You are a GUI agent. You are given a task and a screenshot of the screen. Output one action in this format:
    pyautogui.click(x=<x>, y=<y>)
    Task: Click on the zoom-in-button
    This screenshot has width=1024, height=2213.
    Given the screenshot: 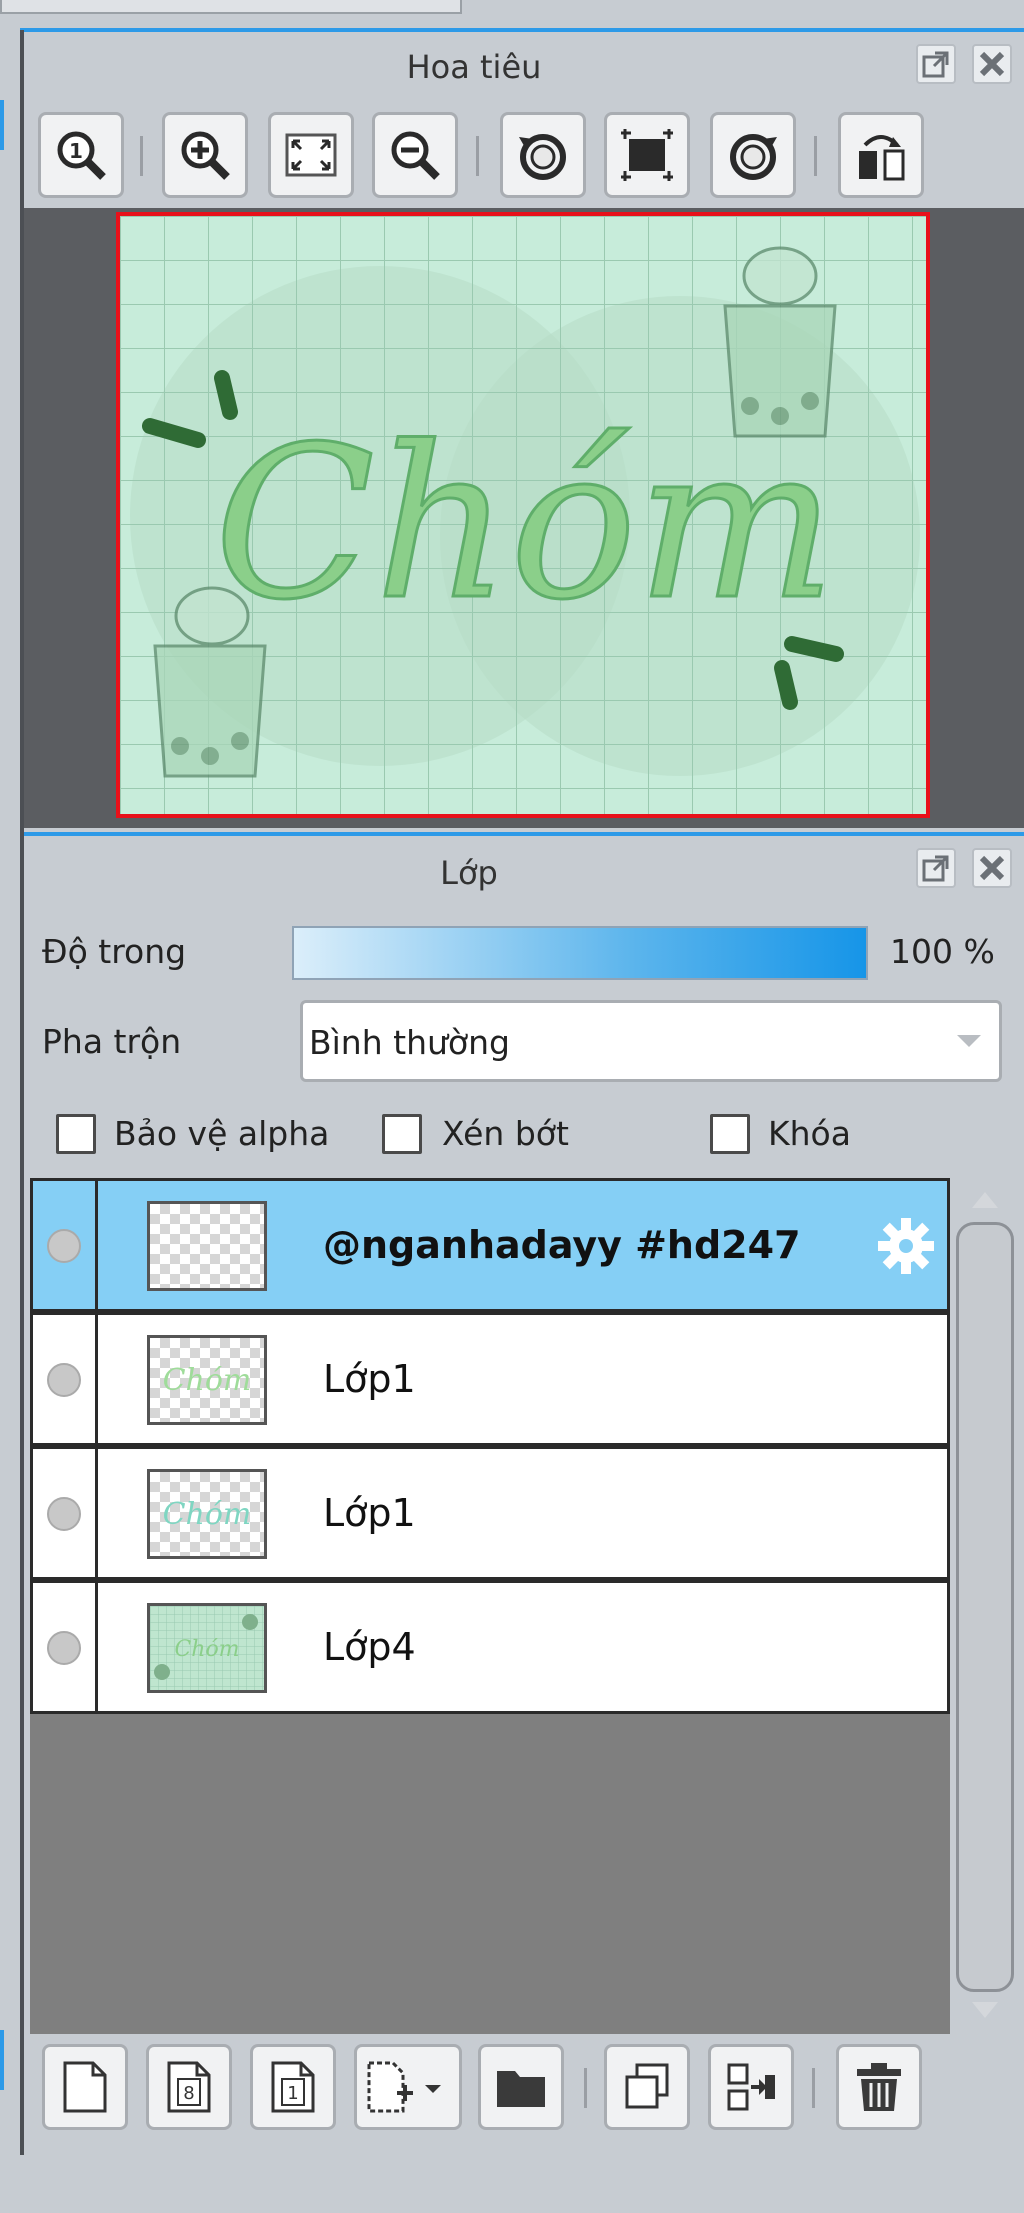 What is the action you would take?
    pyautogui.click(x=205, y=155)
    